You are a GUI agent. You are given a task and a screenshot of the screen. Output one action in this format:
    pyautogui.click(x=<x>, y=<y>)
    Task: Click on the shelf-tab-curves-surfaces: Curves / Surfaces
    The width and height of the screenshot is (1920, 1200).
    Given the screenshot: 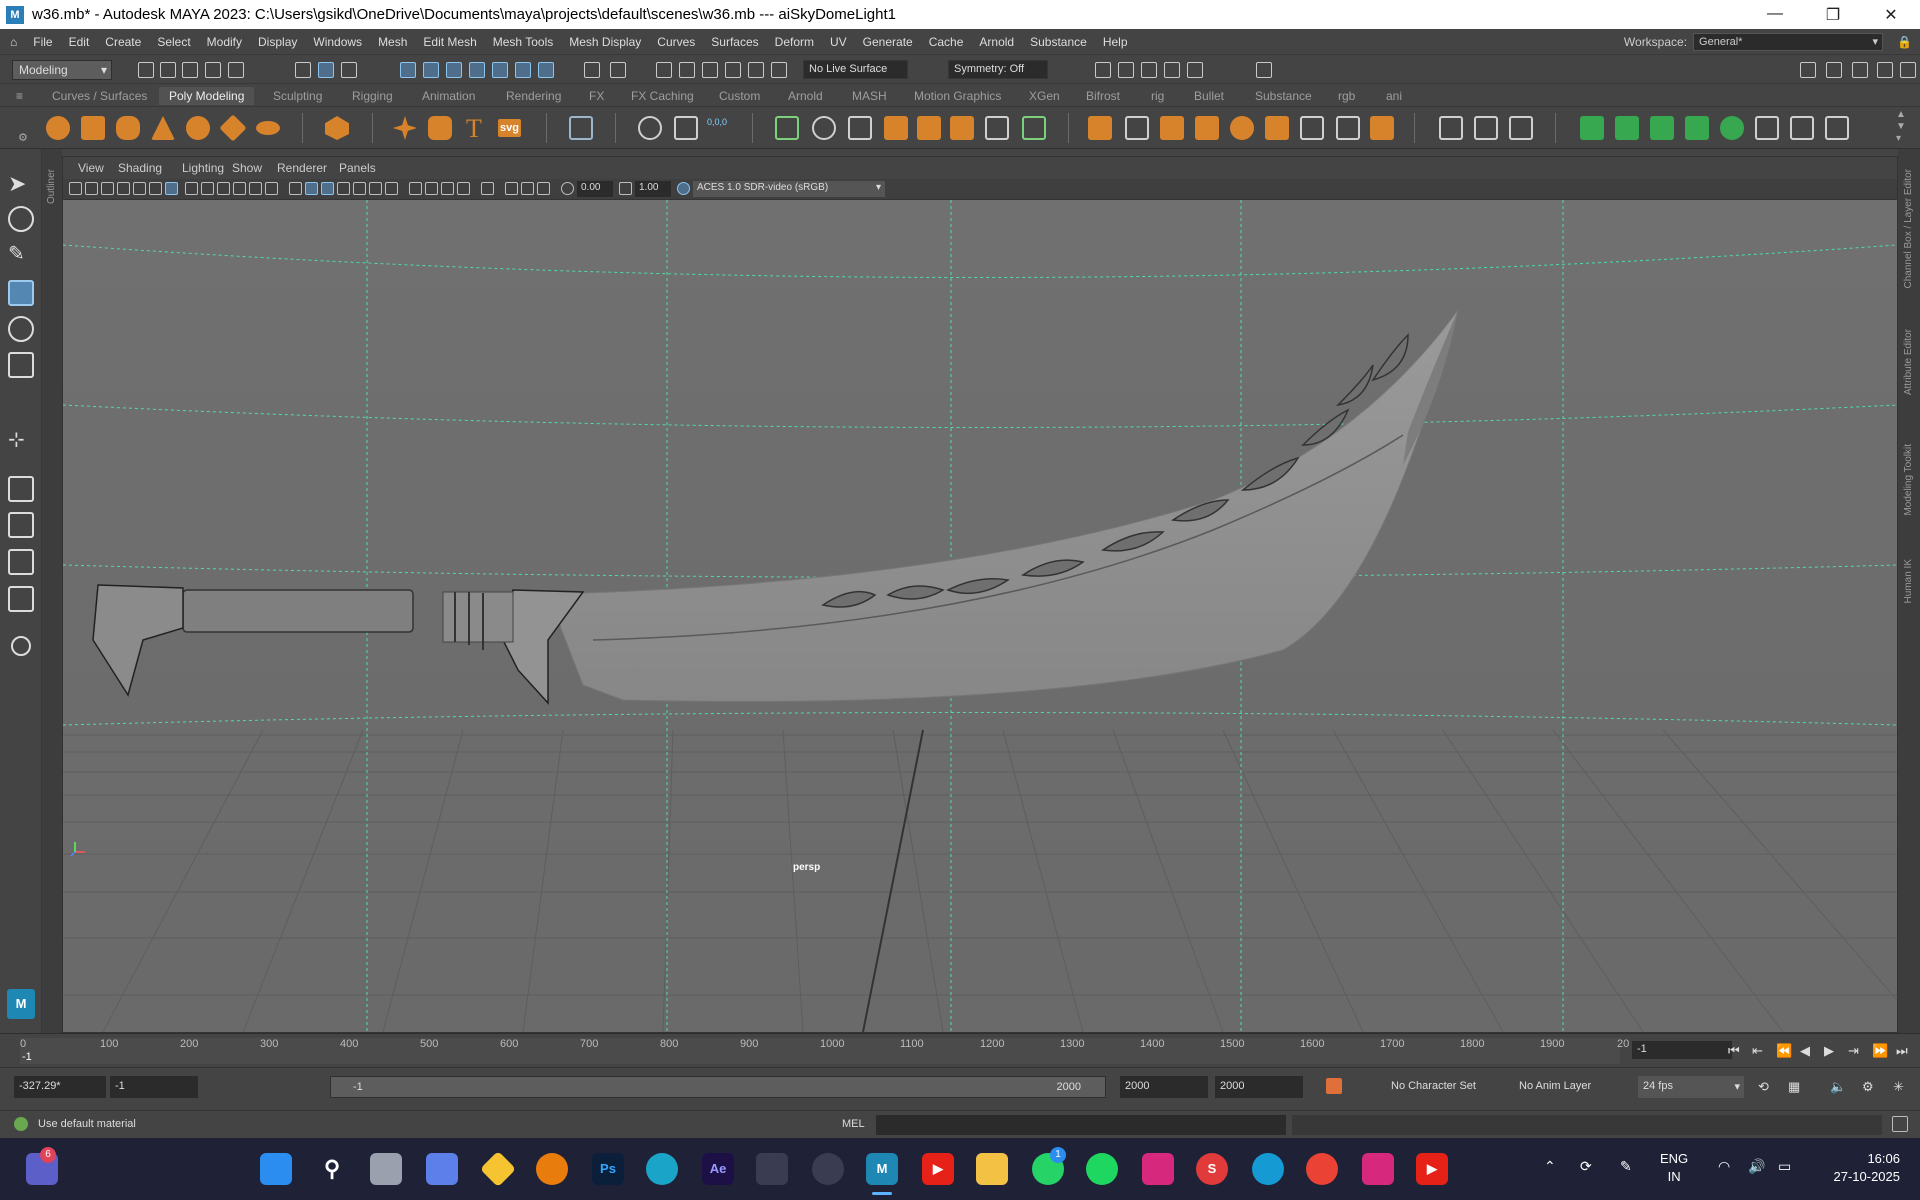 What is the action you would take?
    pyautogui.click(x=99, y=96)
    